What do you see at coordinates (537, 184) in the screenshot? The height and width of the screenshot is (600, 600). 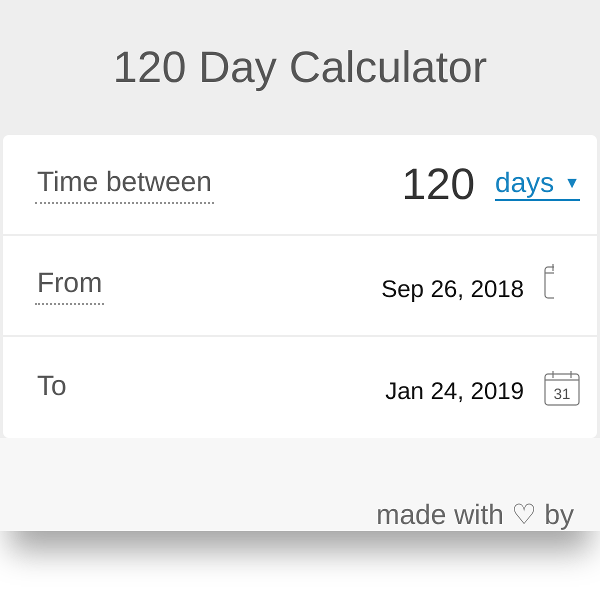 I see `unit-dropdown: days ▼` at bounding box center [537, 184].